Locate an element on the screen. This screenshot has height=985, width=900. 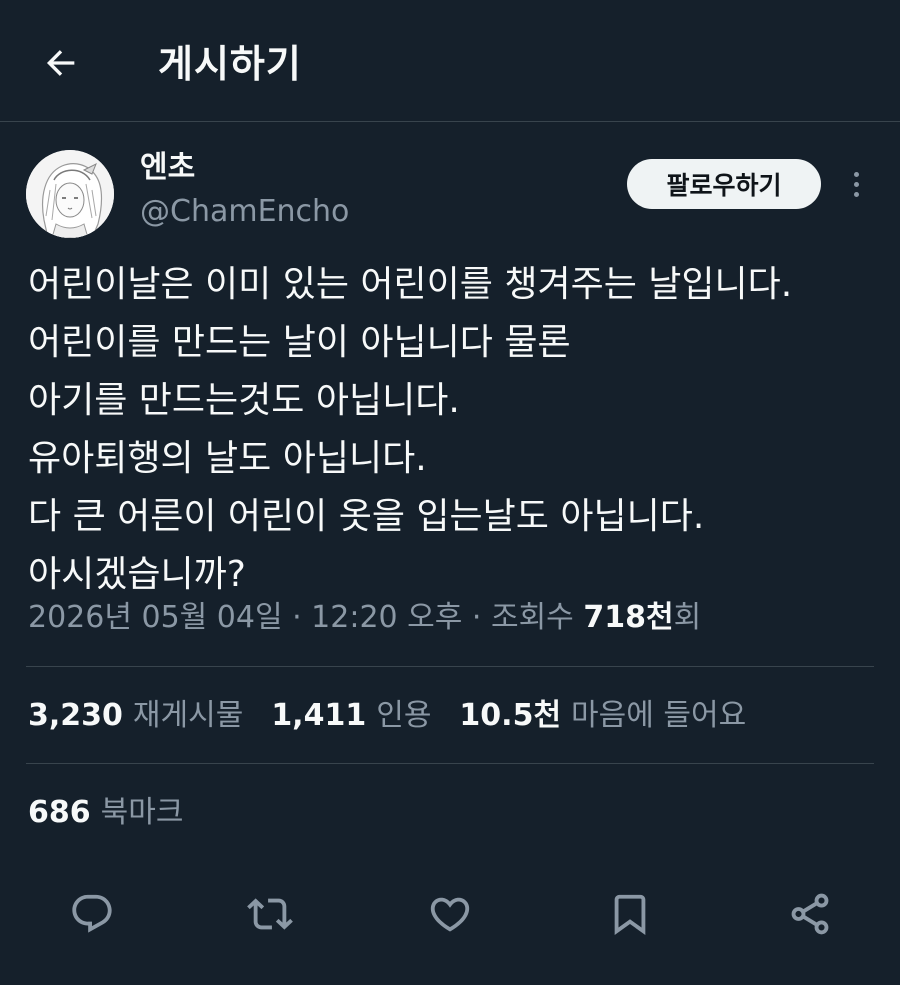
tweet-text-line: 유아퇴행의 날도 아닙니다. is located at coordinates (227, 458).